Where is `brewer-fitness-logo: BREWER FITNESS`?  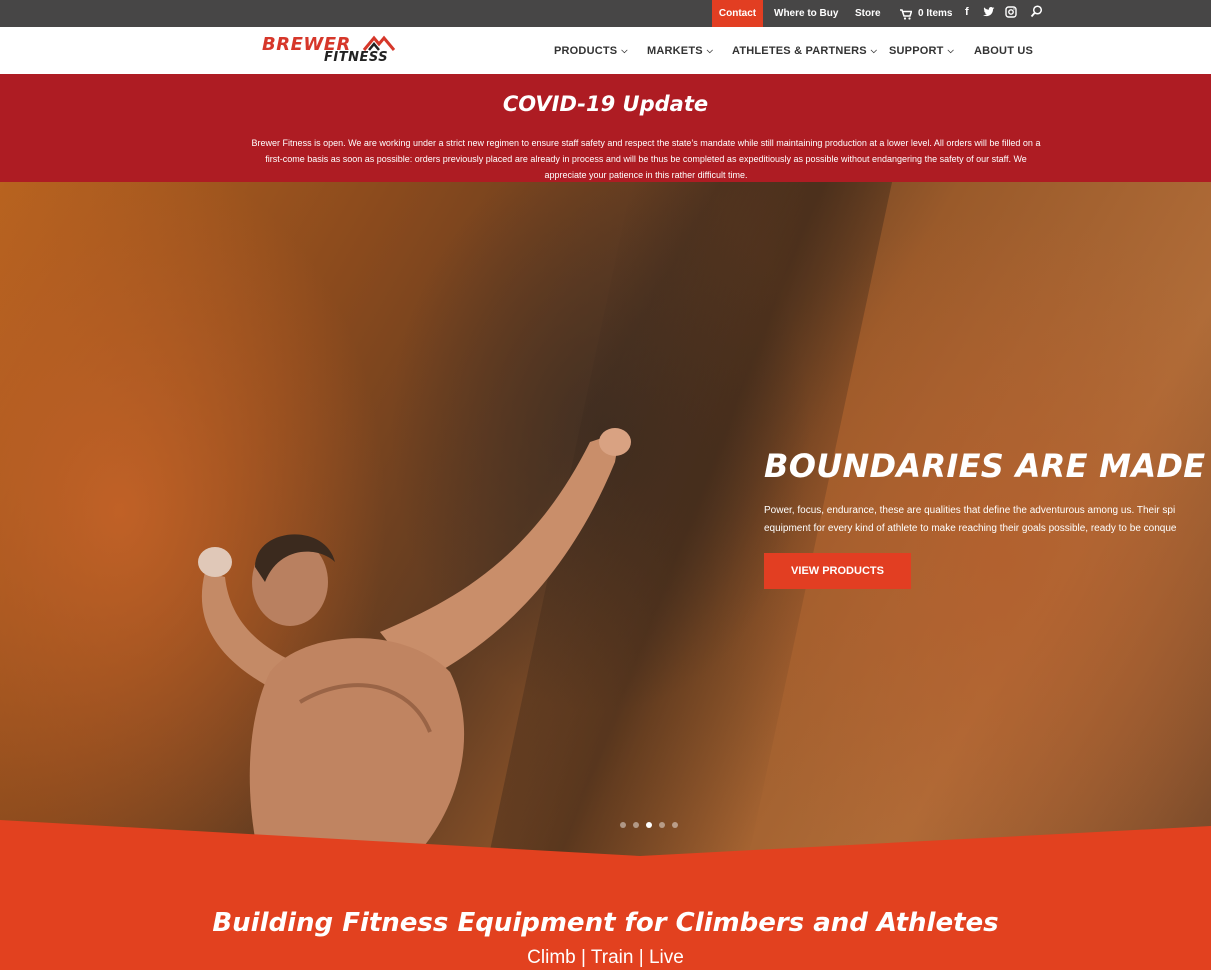
brewer-fitness-logo: BREWER FITNESS is located at coordinates (329, 51).